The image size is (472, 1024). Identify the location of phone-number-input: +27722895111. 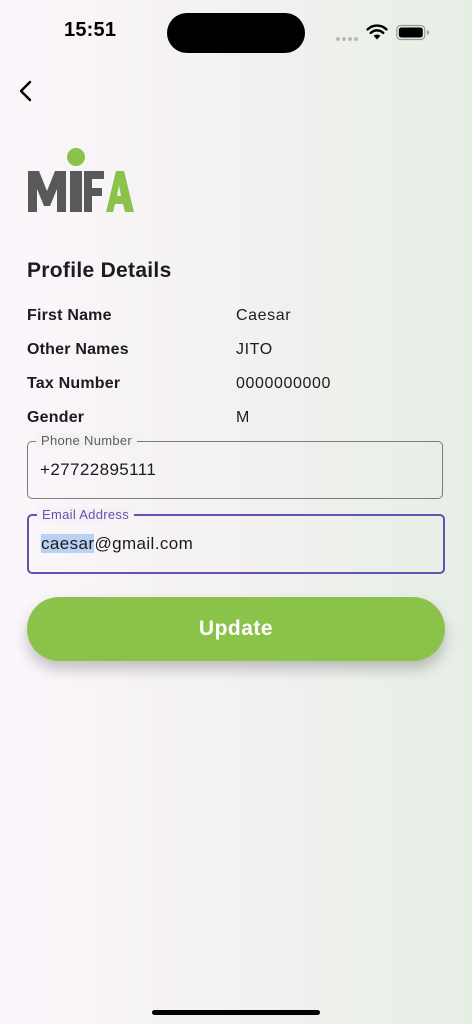
(98, 470).